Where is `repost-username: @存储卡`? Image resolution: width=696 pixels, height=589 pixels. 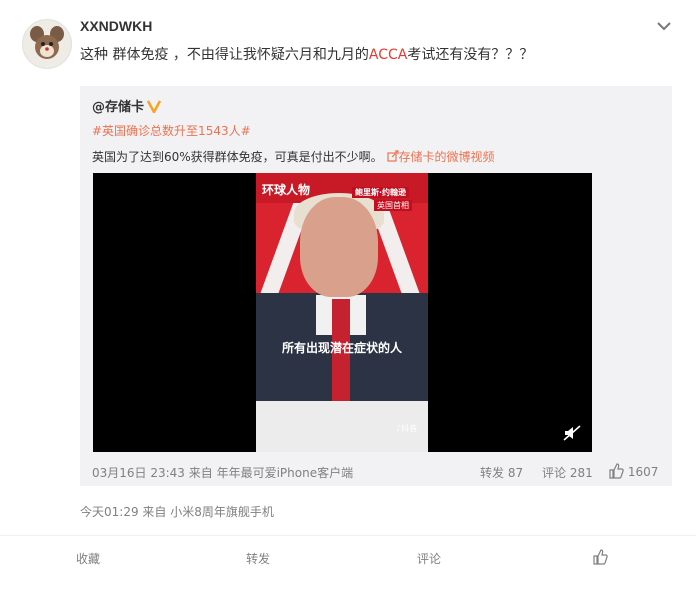
repost-username: @存储卡 is located at coordinates (127, 105).